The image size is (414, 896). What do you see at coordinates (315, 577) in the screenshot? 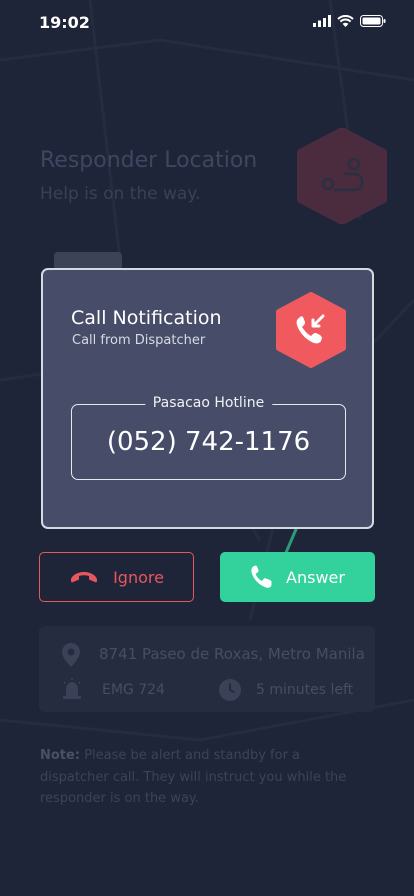
I see `answer-label: Answer` at bounding box center [315, 577].